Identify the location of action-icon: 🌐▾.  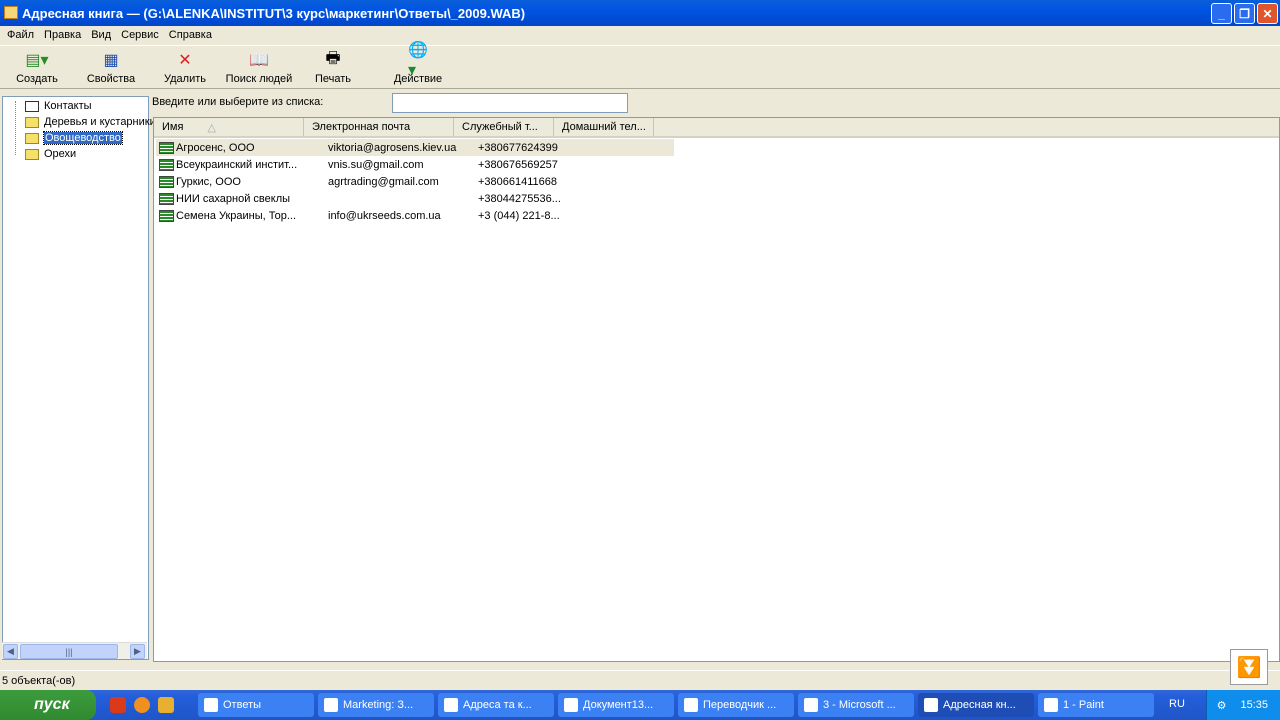
(418, 60).